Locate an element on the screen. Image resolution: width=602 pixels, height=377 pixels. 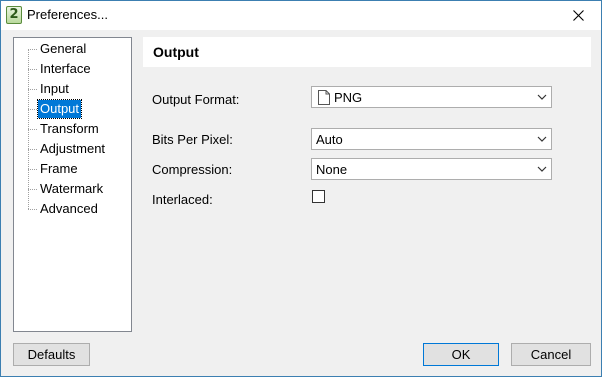
tree-item-advanced: Advanced is located at coordinates (69, 209).